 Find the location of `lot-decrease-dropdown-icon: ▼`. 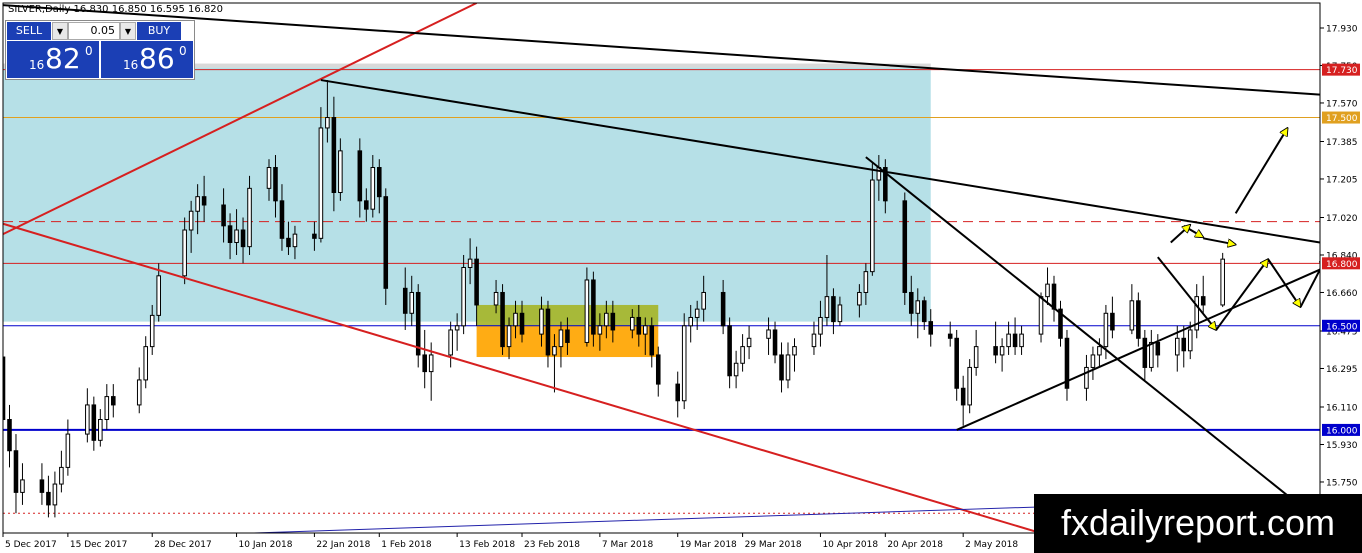

lot-decrease-dropdown-icon: ▼ is located at coordinates (60, 31).